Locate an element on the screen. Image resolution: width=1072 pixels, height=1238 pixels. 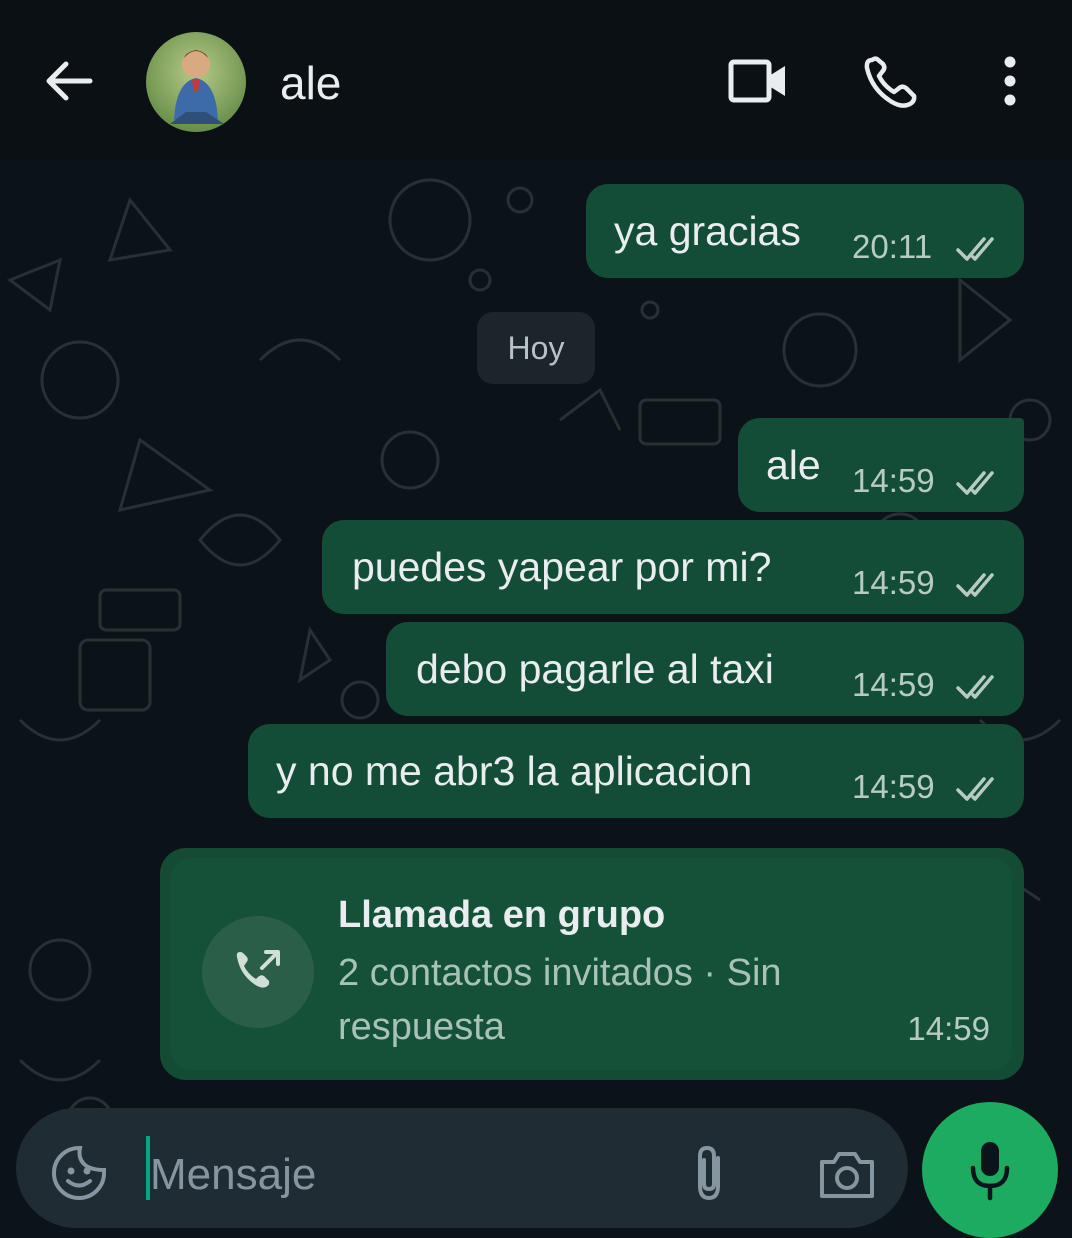
back-arrow-icon is located at coordinates (69, 81).